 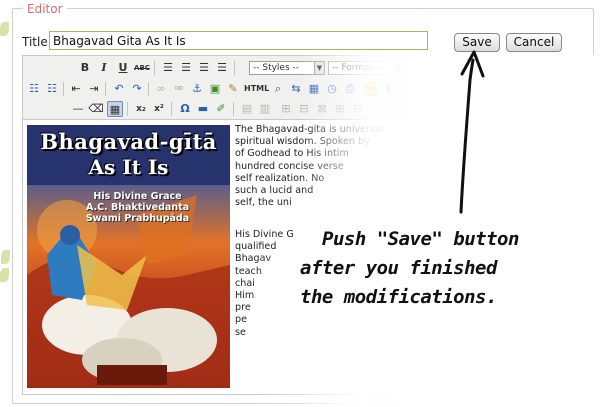 What do you see at coordinates (280, 178) in the screenshot?
I see `text-line: self realization. No` at bounding box center [280, 178].